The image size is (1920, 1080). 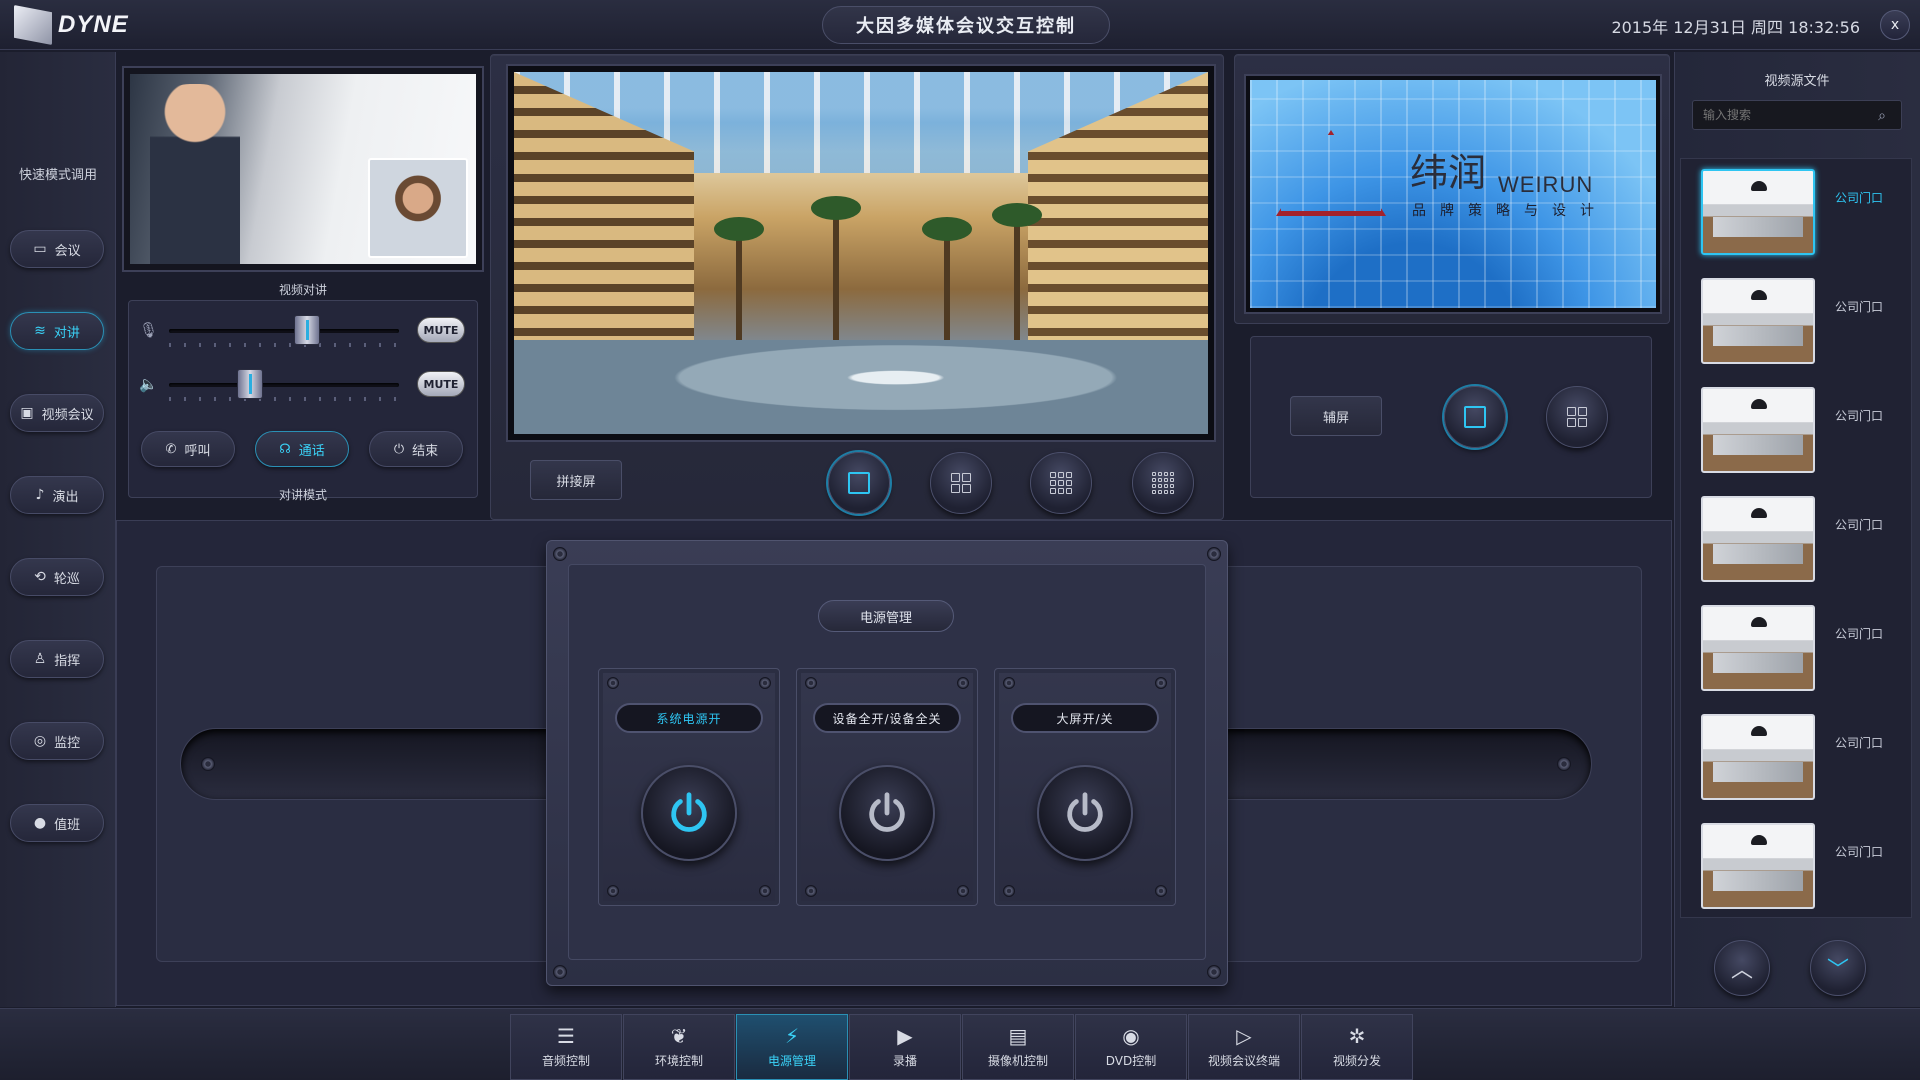 I want to click on intercom-video-frame, so click(x=303, y=169).